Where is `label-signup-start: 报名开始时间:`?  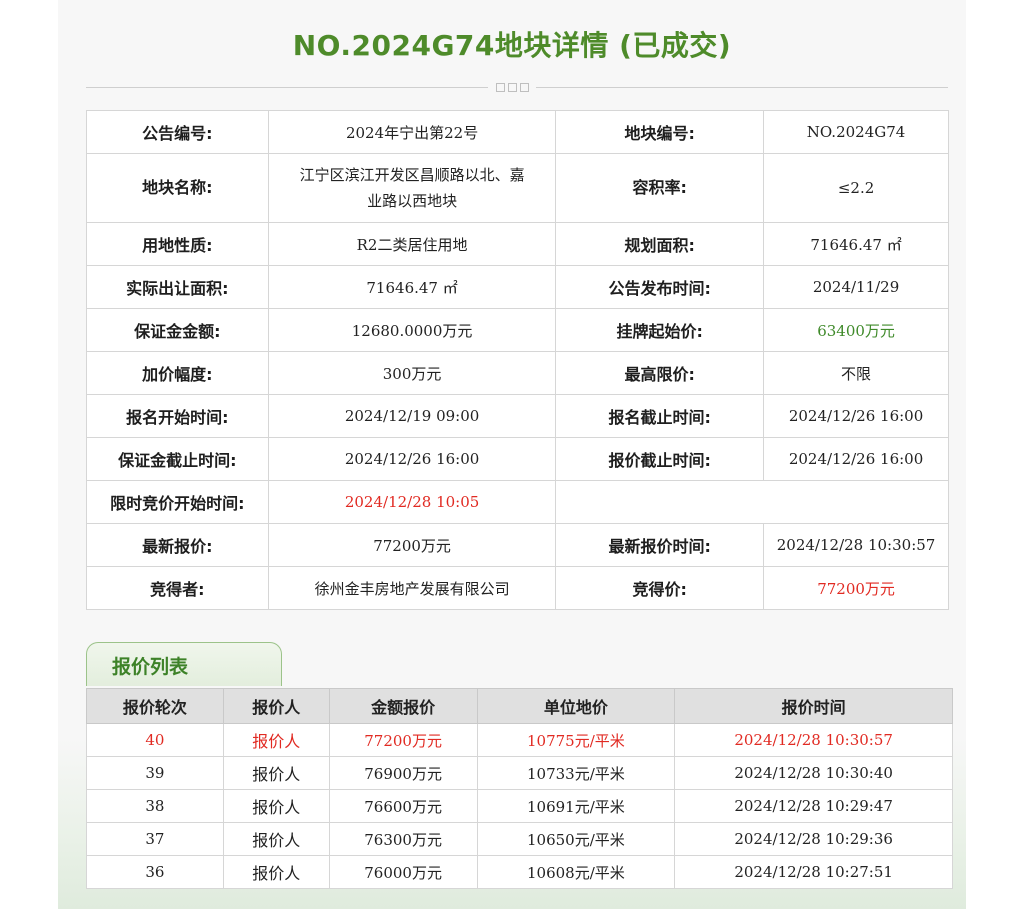
label-signup-start: 报名开始时间: is located at coordinates (177, 416).